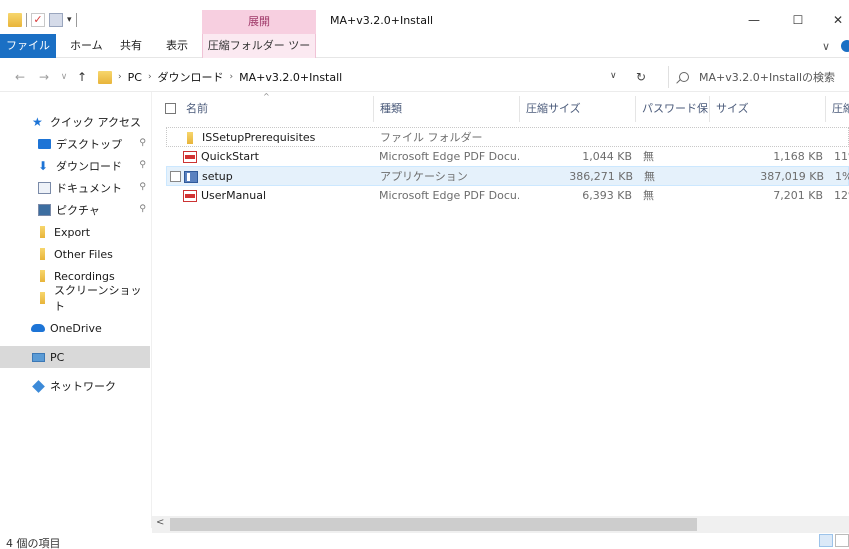 The image size is (849, 549). I want to click on large-icons-view-icon, so click(842, 540).